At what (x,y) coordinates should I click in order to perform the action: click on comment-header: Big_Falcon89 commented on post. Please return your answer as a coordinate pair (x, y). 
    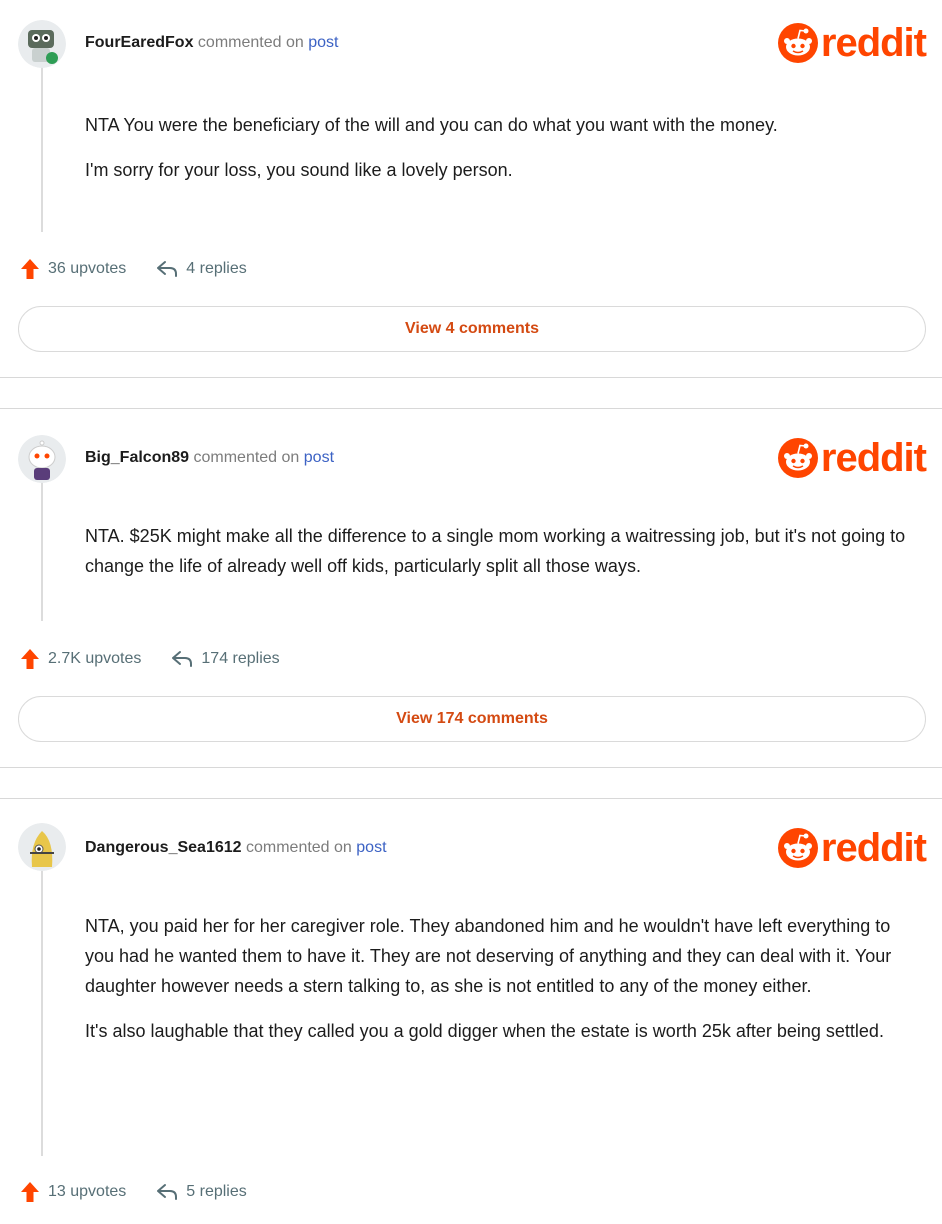
    Looking at the image, I should click on (209, 458).